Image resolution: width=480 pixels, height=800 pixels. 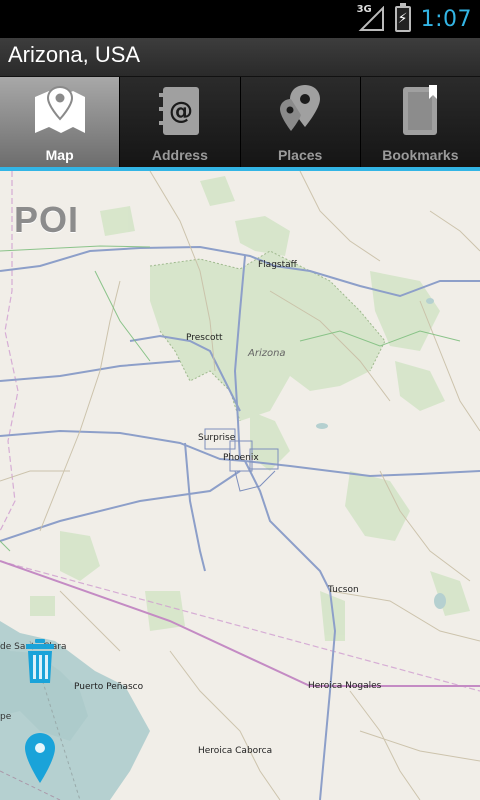 What do you see at coordinates (343, 590) in the screenshot?
I see `place-label-tucson: Tucson` at bounding box center [343, 590].